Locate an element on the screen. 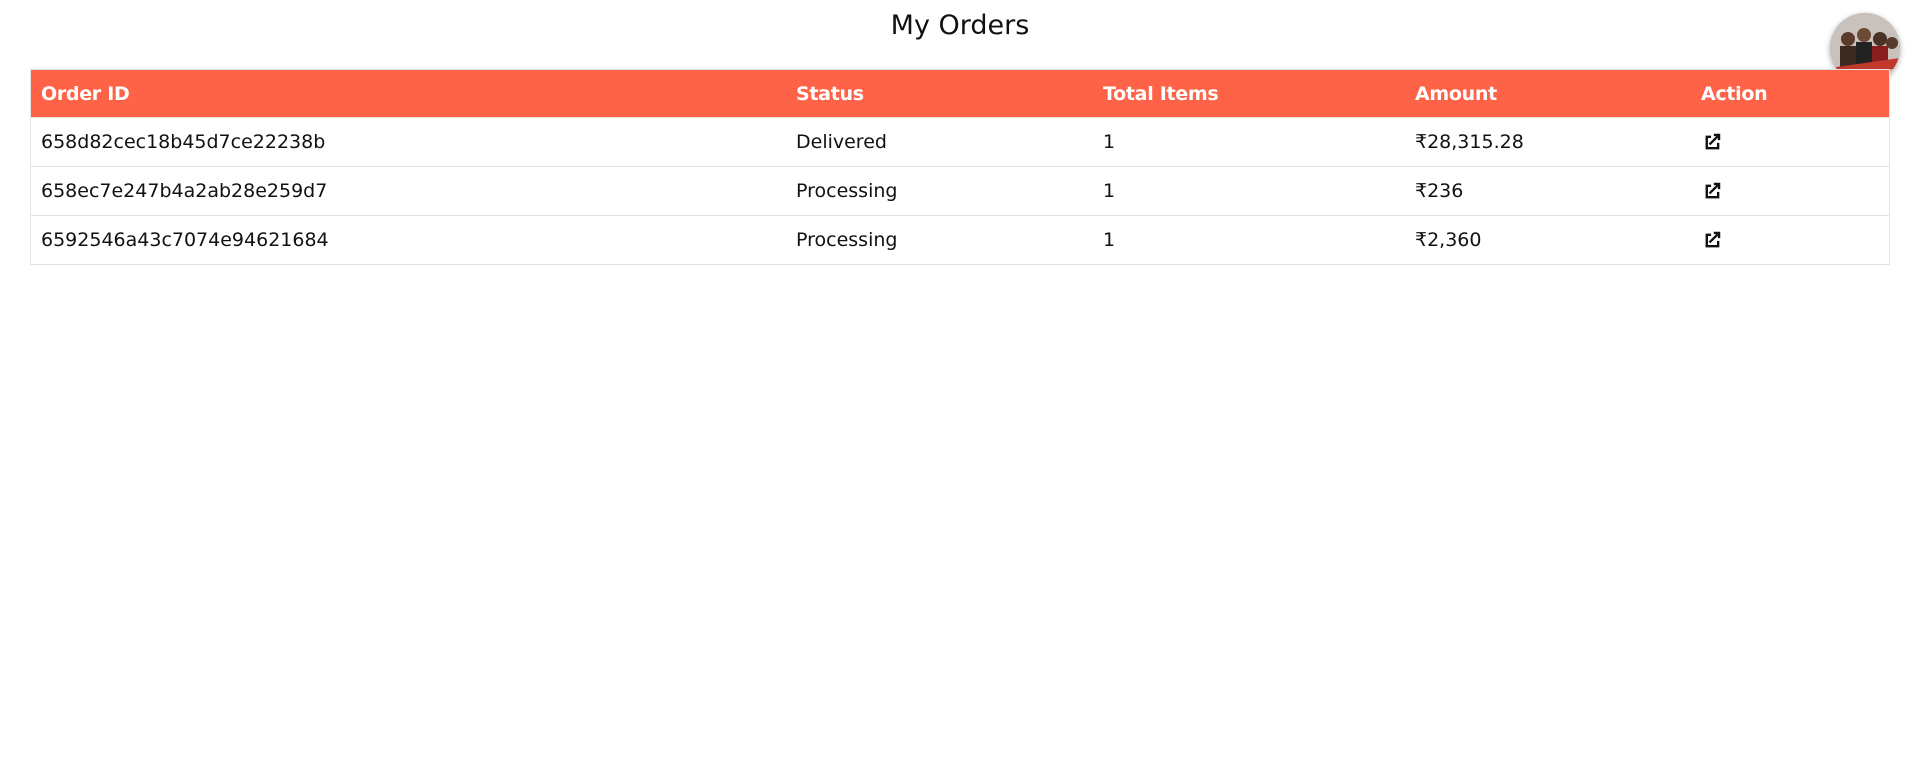 The width and height of the screenshot is (1911, 774). column-header-total-items: Total Items is located at coordinates (1161, 93).